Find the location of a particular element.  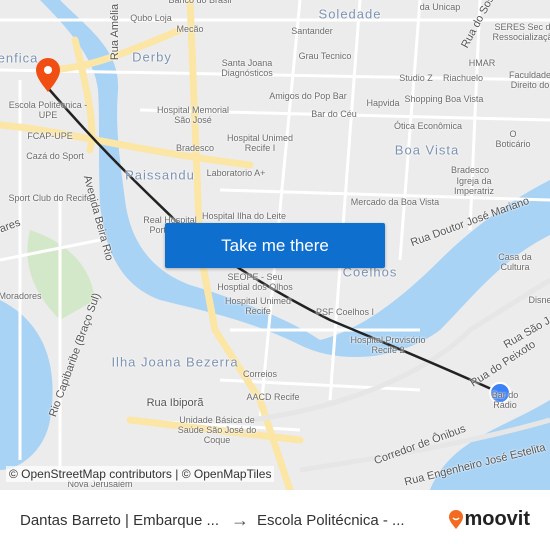

poi-label: Disne is located at coordinates (539, 300).